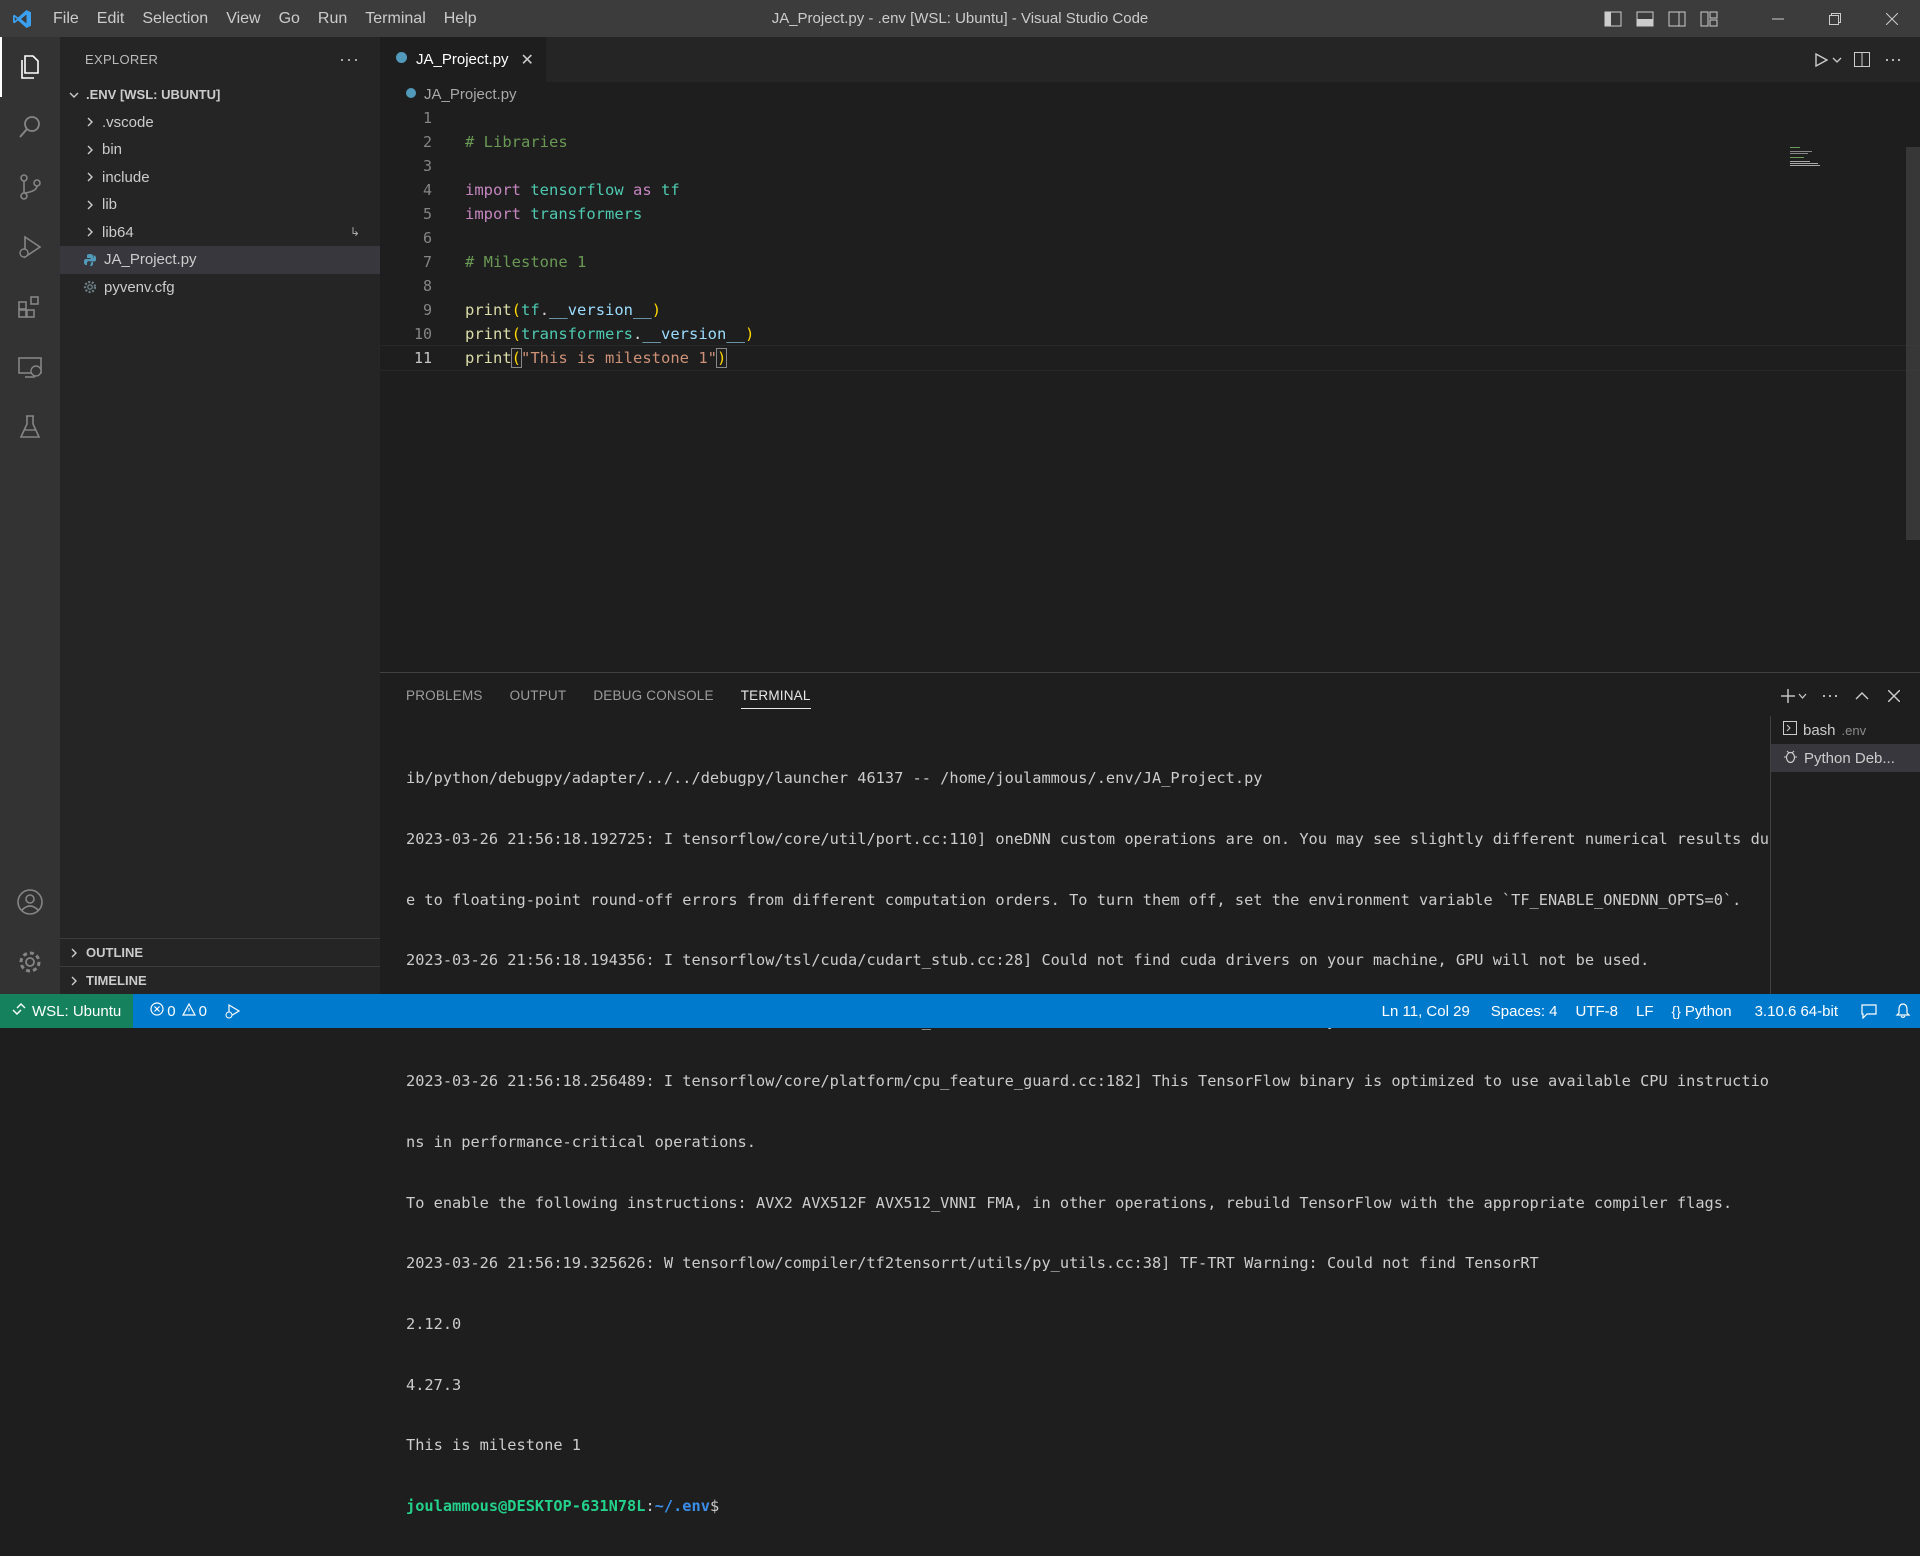 Image resolution: width=1920 pixels, height=1556 pixels. I want to click on code-comment: # Milestone 1, so click(526, 262).